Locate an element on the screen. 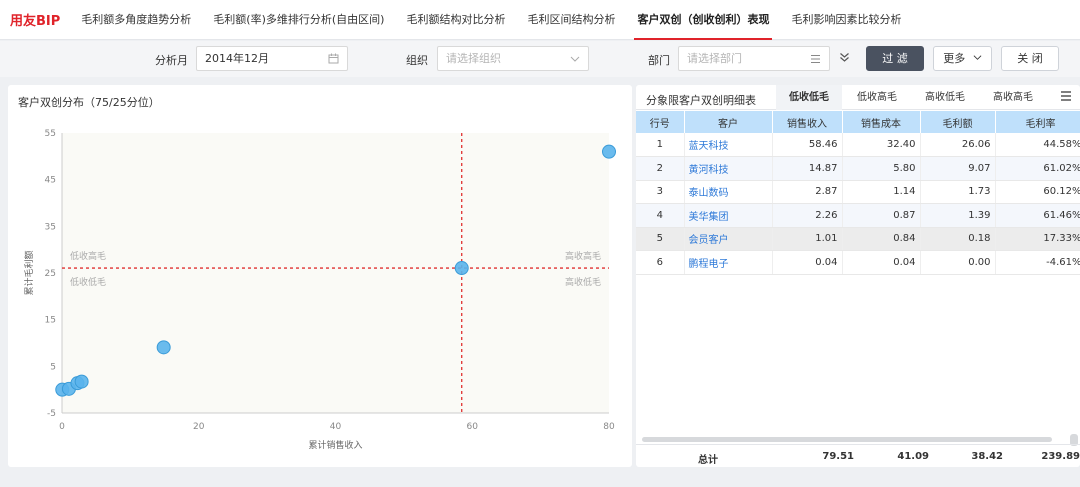 This screenshot has width=1080, height=487. col-header-revenue: 销售收入 is located at coordinates (807, 122).